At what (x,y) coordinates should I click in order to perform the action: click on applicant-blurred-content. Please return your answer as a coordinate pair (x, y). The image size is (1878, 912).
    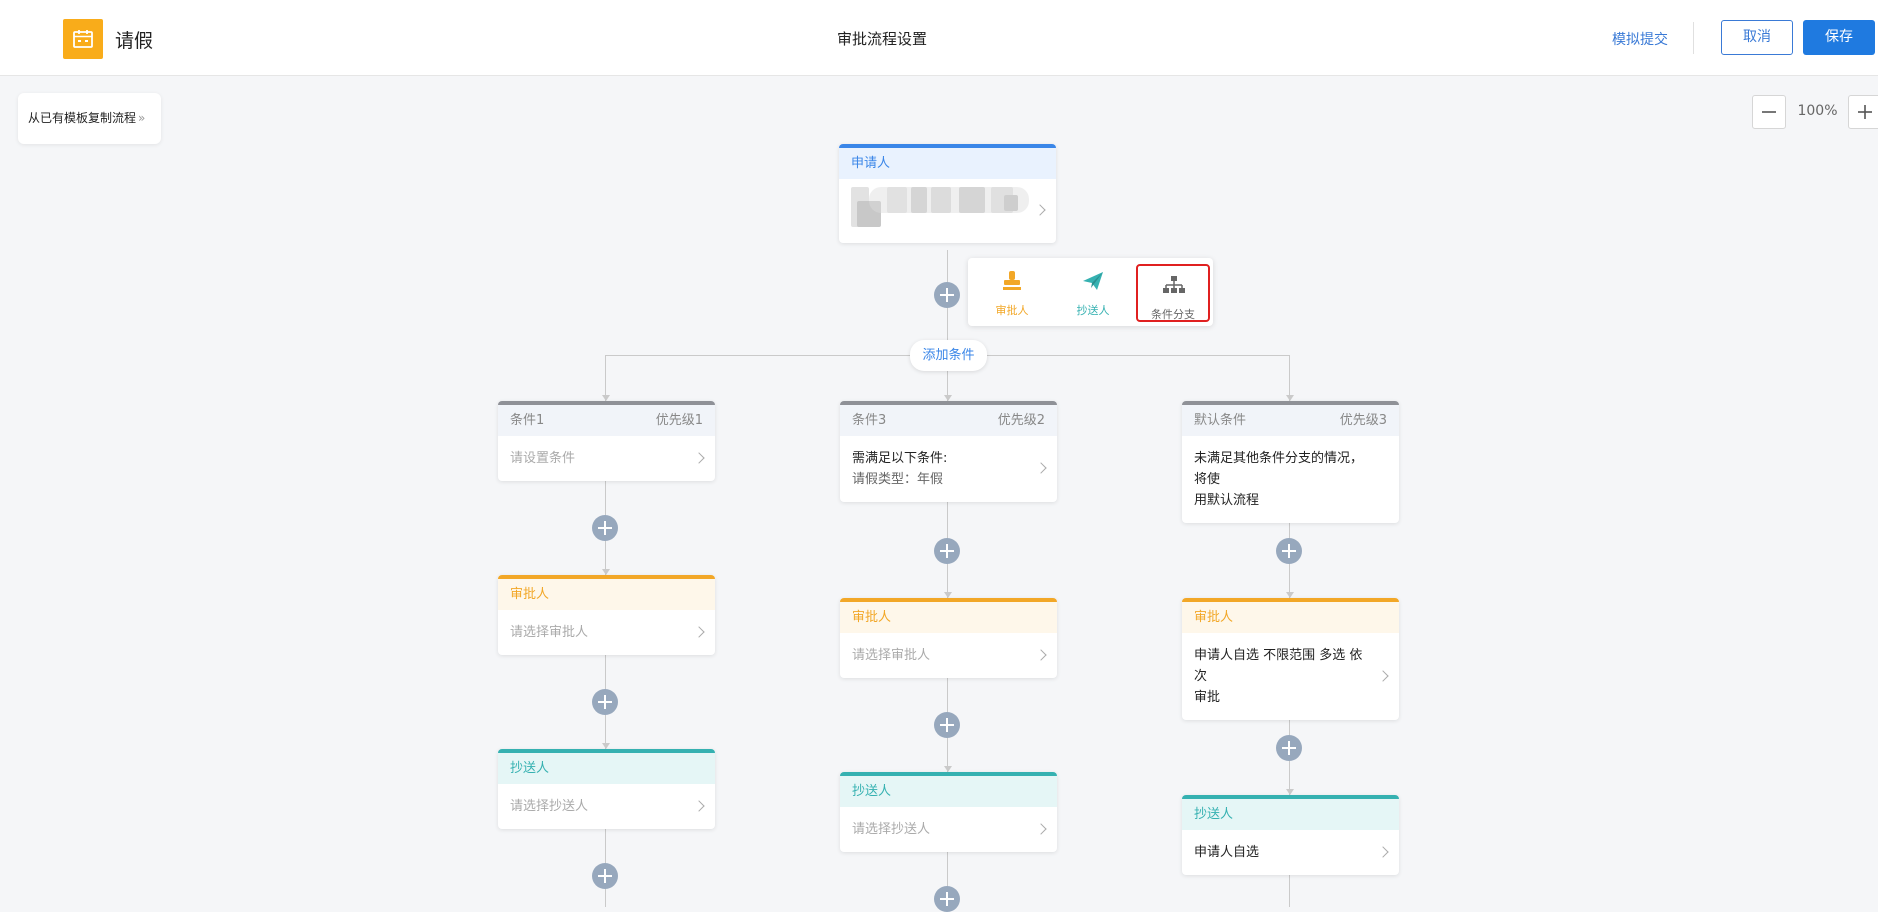
    Looking at the image, I should click on (947, 211).